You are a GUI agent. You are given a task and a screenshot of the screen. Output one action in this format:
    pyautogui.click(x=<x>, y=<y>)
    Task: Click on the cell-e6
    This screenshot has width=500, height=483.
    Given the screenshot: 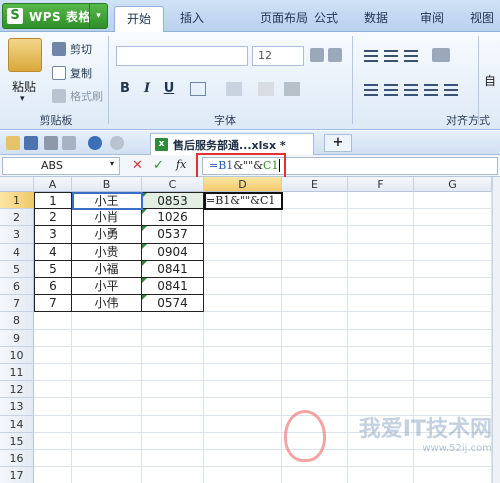 What is the action you would take?
    pyautogui.click(x=315, y=287)
    